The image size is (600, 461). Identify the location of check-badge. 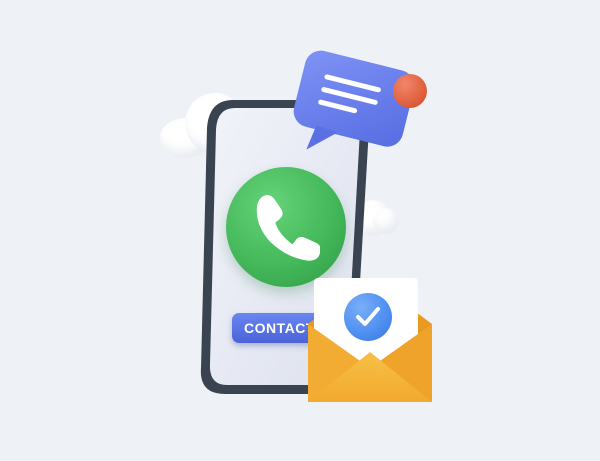
(368, 317).